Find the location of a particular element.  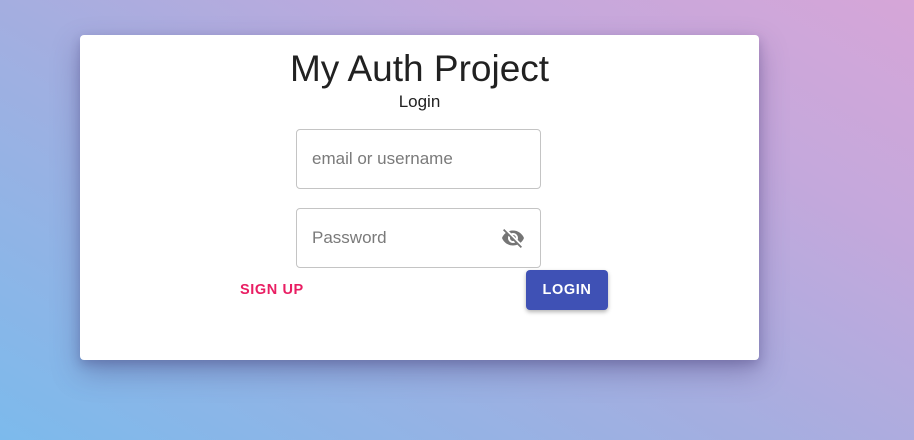

page-subtitle: Login is located at coordinates (419, 101).